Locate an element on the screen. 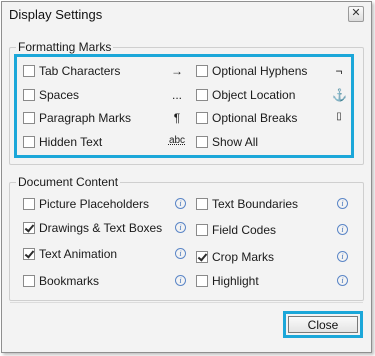  close-button-highlight: Close is located at coordinates (323, 324).